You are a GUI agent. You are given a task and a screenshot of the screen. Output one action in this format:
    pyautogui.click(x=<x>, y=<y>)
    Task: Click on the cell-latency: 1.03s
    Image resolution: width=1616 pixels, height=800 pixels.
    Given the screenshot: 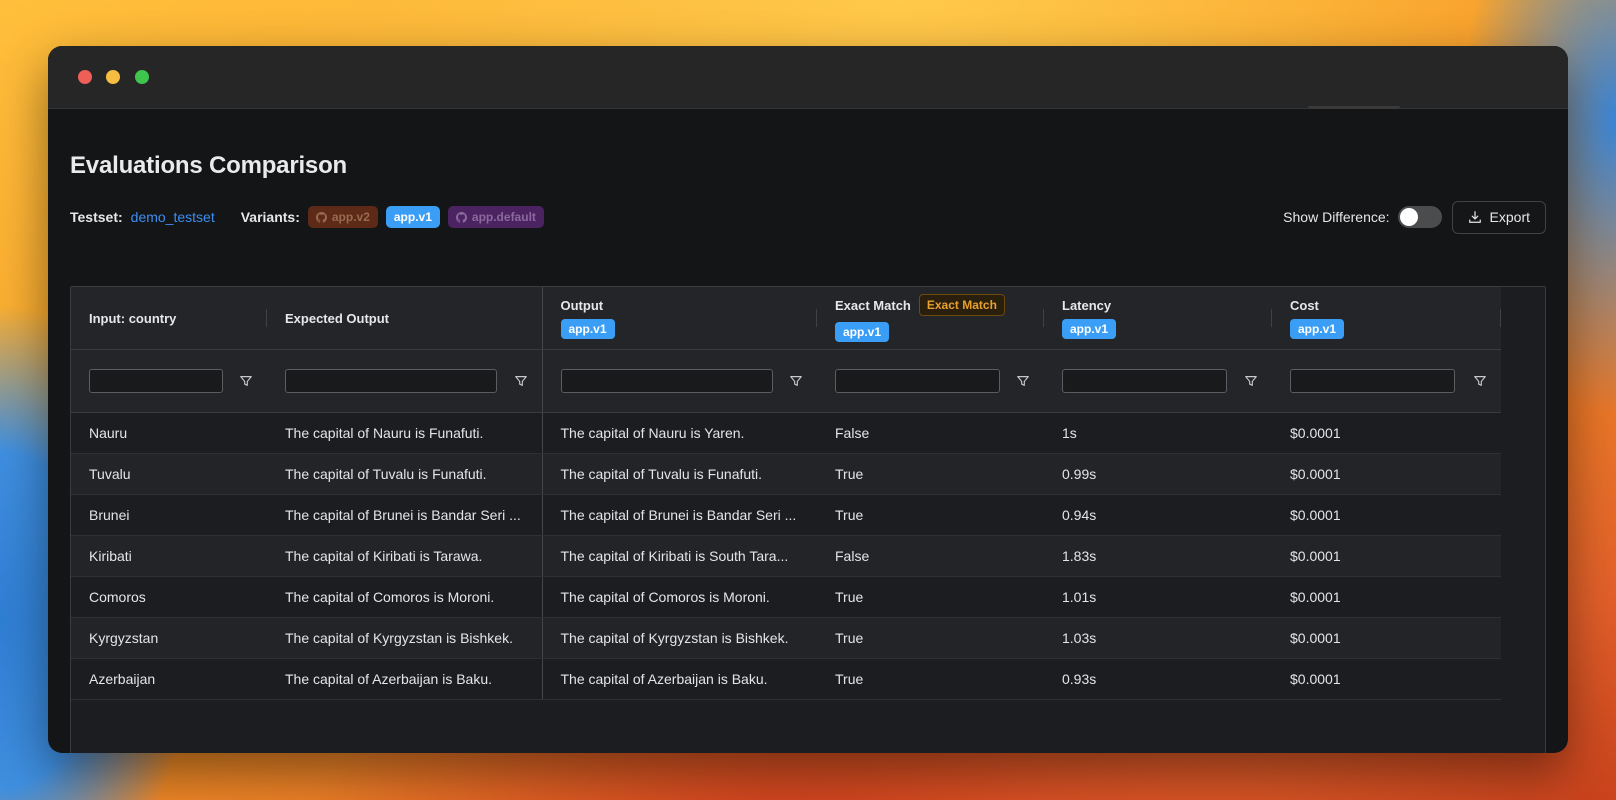 What is the action you would take?
    pyautogui.click(x=1158, y=638)
    